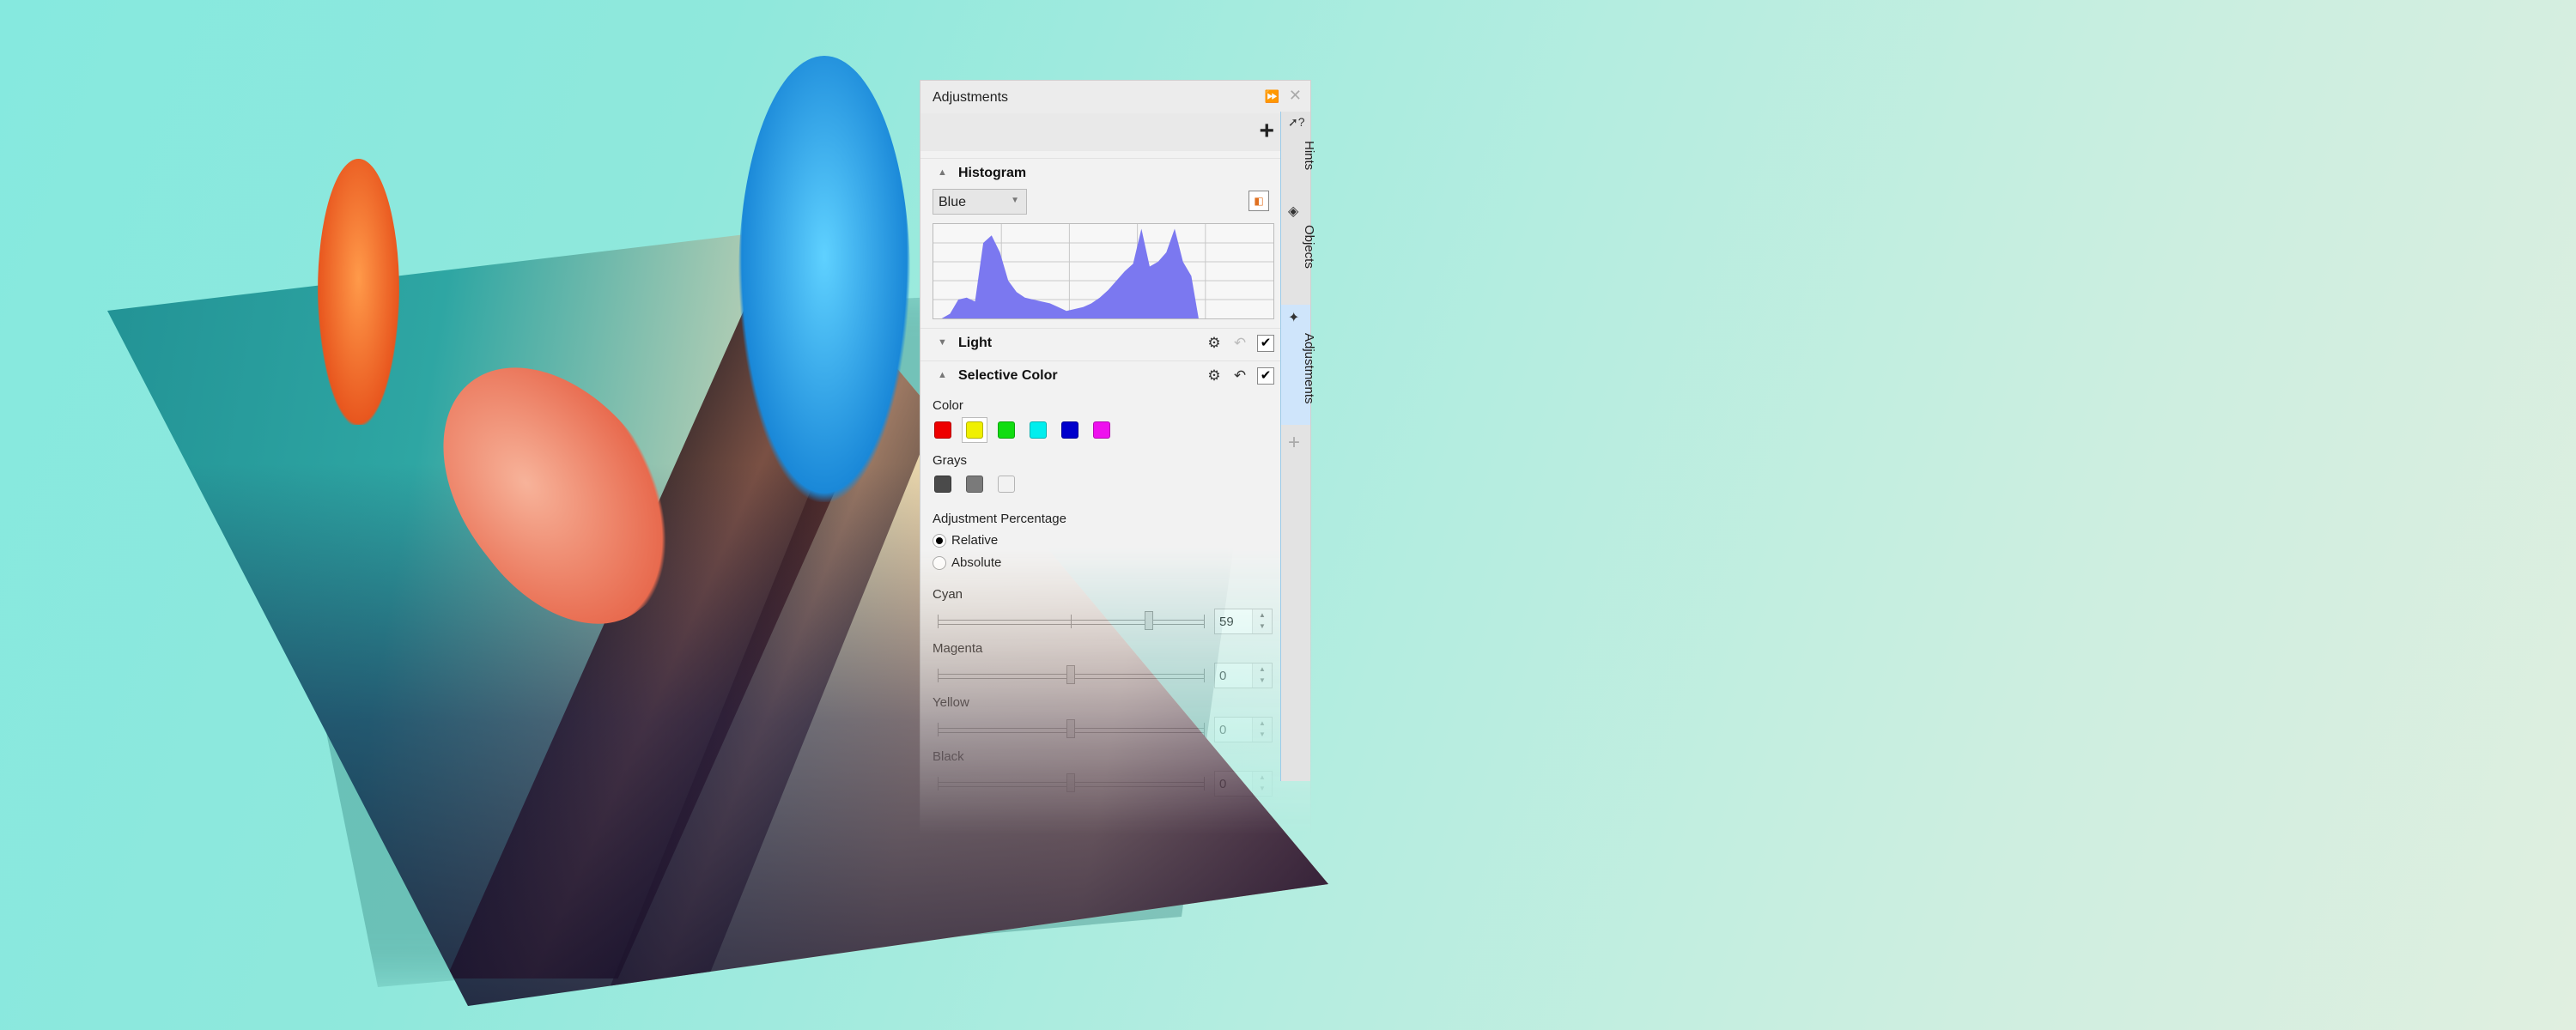 Image resolution: width=2576 pixels, height=1030 pixels. I want to click on float-panel-icon: ⏩, so click(1272, 96).